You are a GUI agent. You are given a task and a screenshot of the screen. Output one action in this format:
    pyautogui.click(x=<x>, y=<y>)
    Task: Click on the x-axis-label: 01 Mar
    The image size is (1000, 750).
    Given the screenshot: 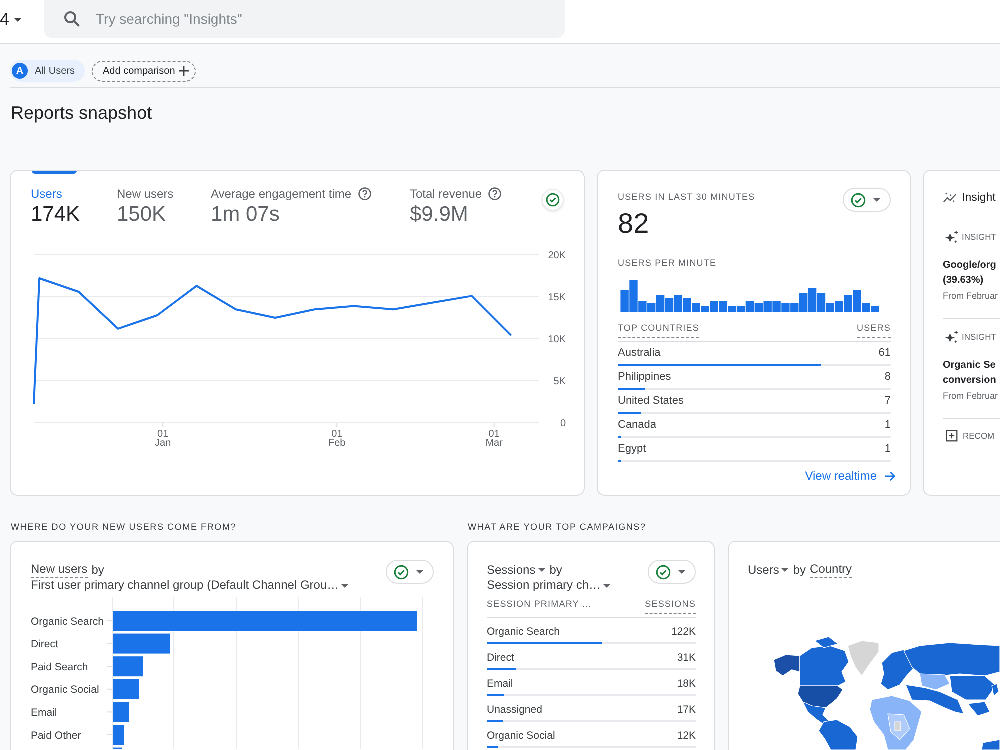 What is the action you would take?
    pyautogui.click(x=494, y=439)
    